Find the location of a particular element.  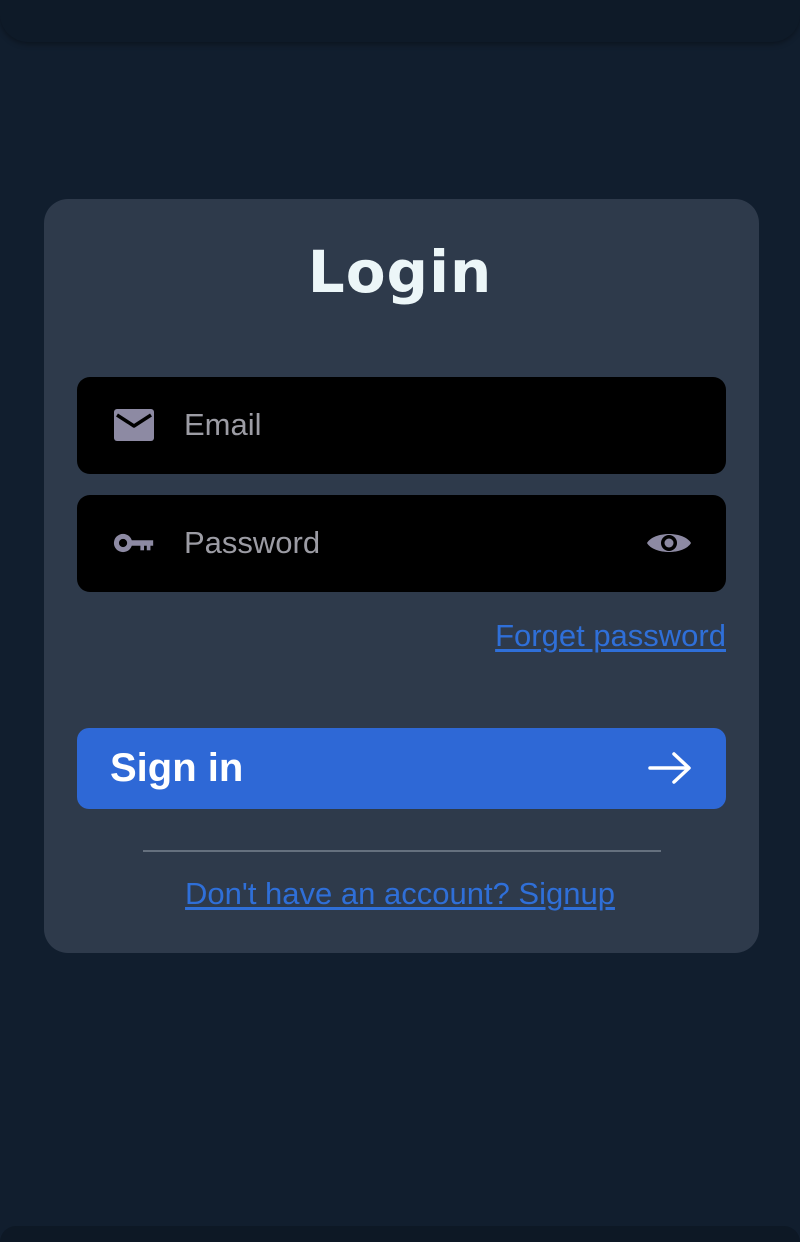

signin-label: Sign in is located at coordinates (177, 768).